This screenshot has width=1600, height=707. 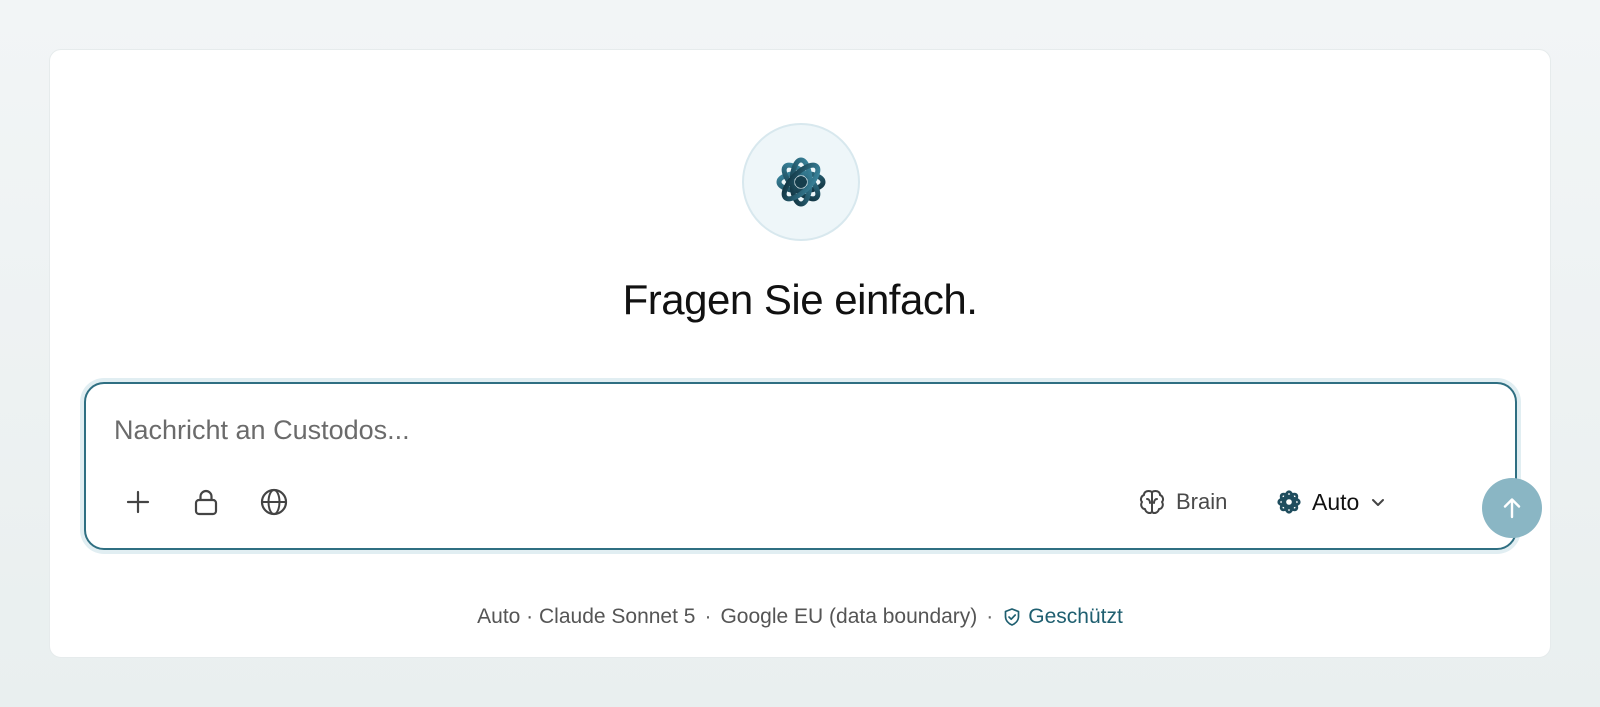 I want to click on assistant-avatar, so click(x=801, y=182).